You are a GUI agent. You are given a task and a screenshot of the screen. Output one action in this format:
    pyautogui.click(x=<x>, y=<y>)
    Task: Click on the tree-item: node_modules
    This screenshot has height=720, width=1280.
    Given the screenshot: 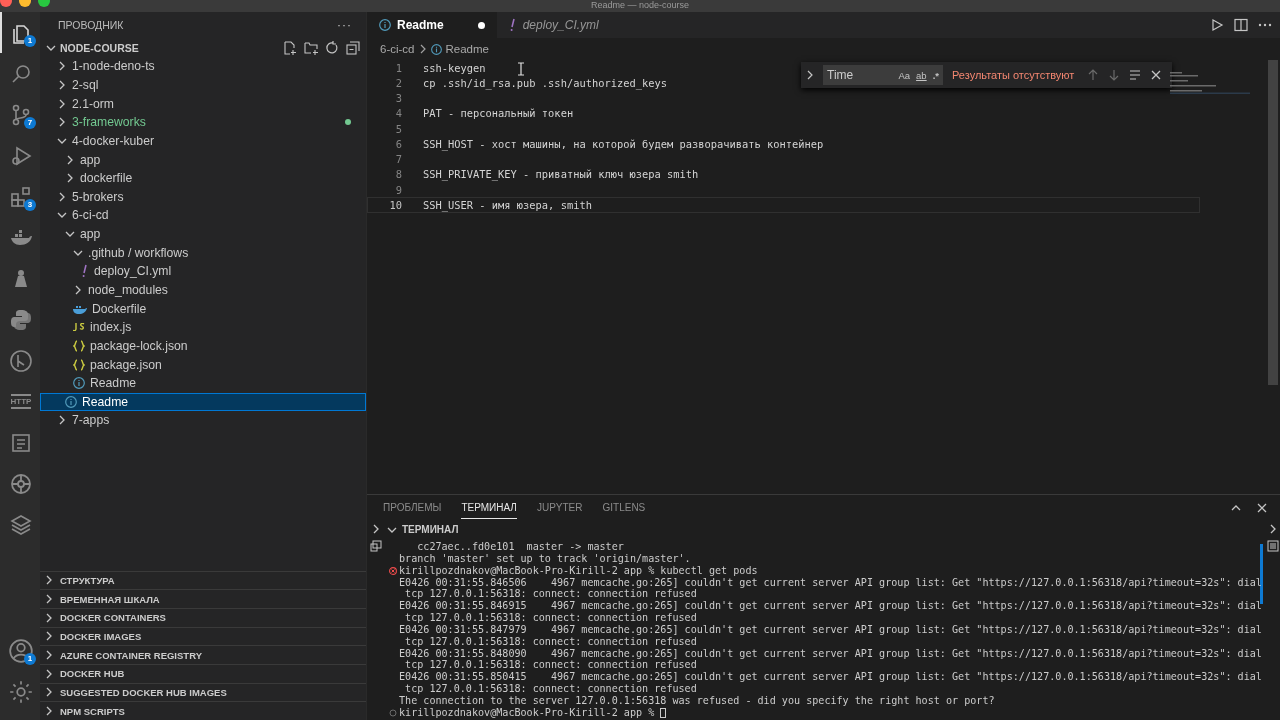 What is the action you would take?
    pyautogui.click(x=203, y=290)
    